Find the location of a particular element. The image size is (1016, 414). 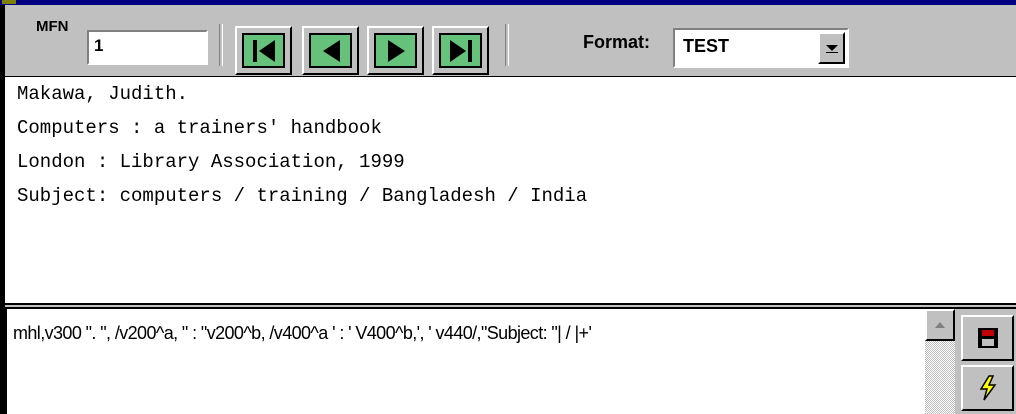

previous-record-icon is located at coordinates (331, 50).